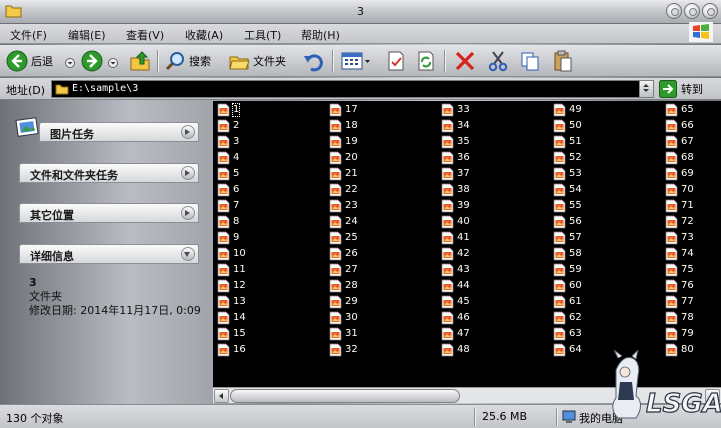 This screenshot has height=428, width=721. Describe the element at coordinates (455, 205) in the screenshot. I see `file-item: 39` at that location.